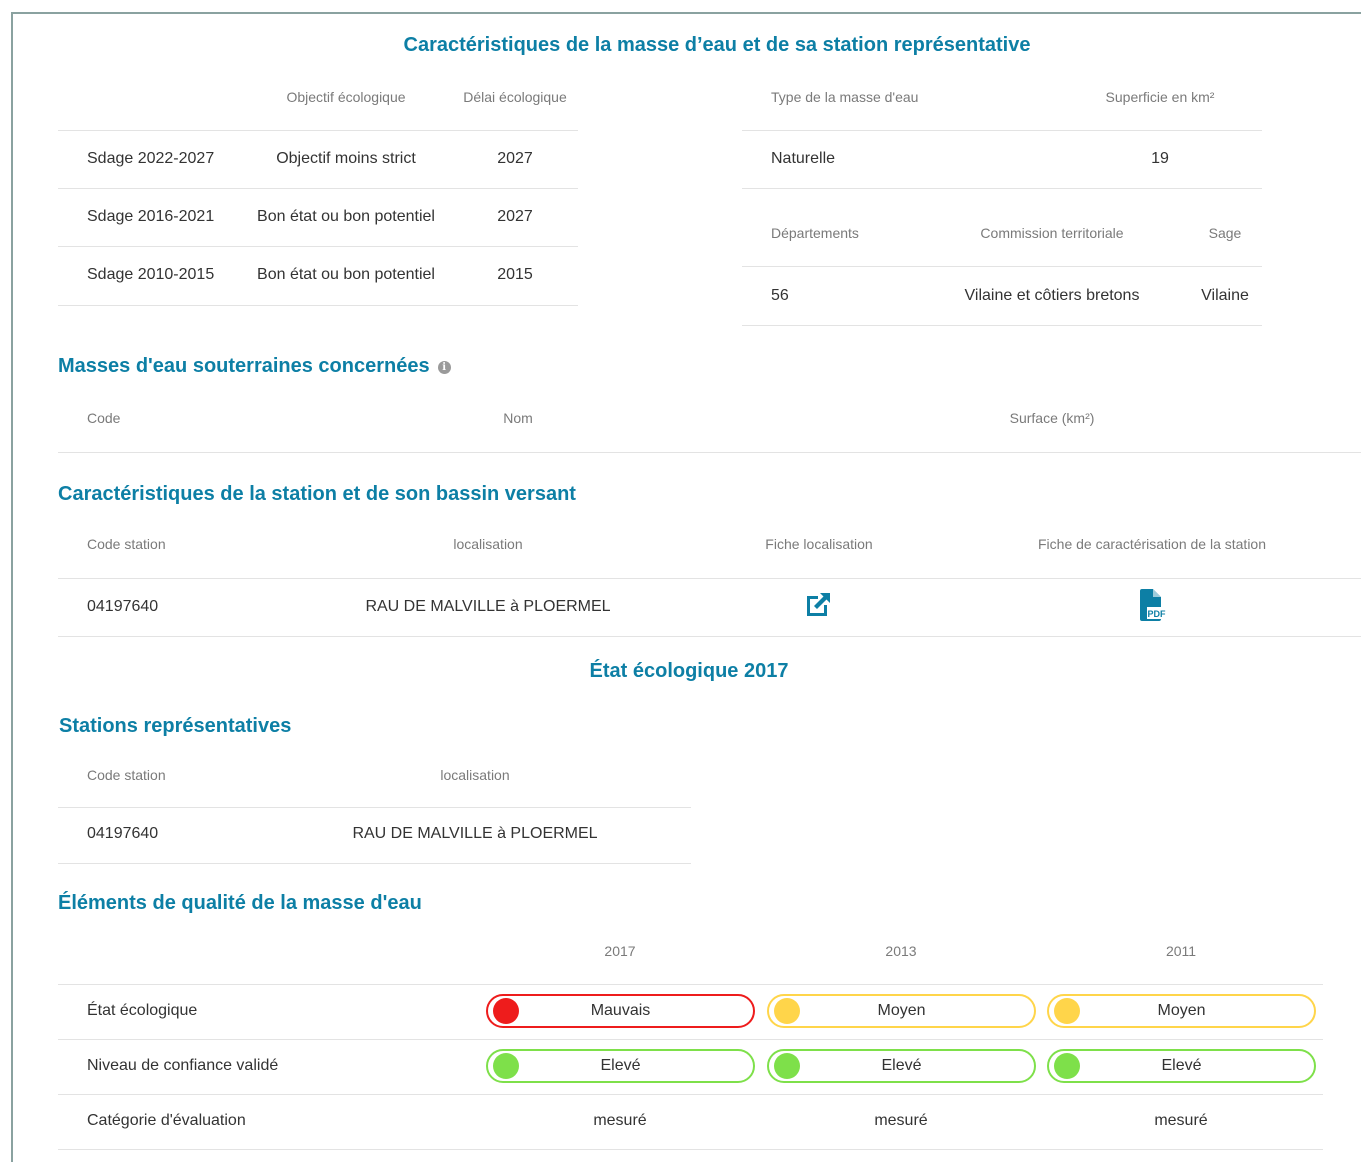 Image resolution: width=1361 pixels, height=1162 pixels. Describe the element at coordinates (515, 97) in the screenshot. I see `header-delai: Délai écologique` at that location.